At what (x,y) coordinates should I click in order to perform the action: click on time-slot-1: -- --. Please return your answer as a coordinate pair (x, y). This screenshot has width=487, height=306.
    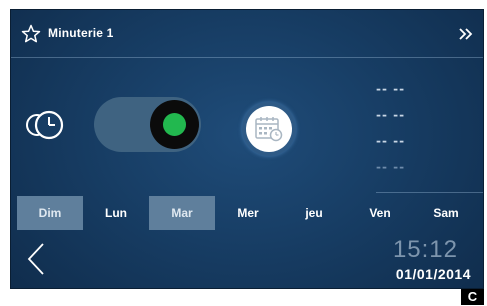
    Looking at the image, I should click on (396, 95).